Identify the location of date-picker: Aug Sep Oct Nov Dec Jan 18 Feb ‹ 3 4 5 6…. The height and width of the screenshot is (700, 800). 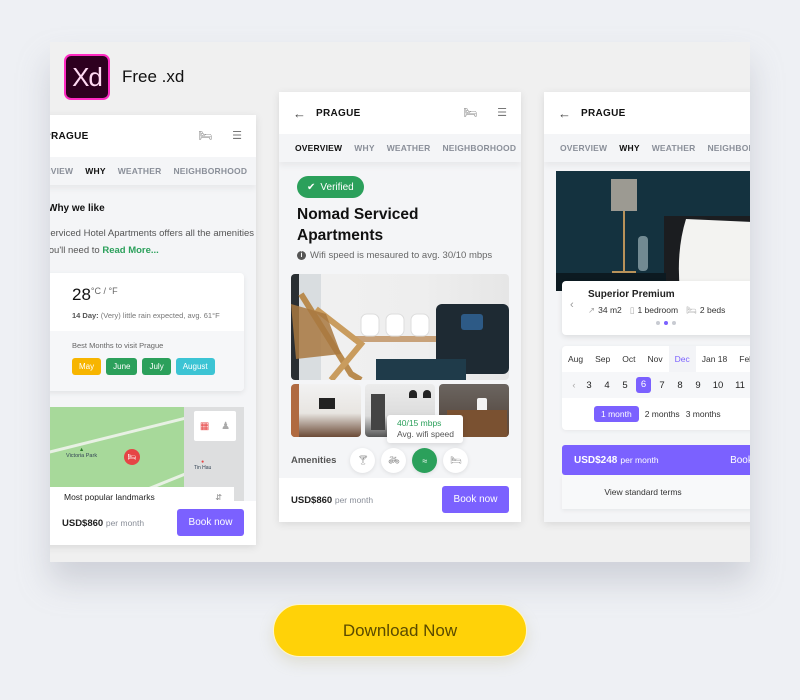
(656, 388).